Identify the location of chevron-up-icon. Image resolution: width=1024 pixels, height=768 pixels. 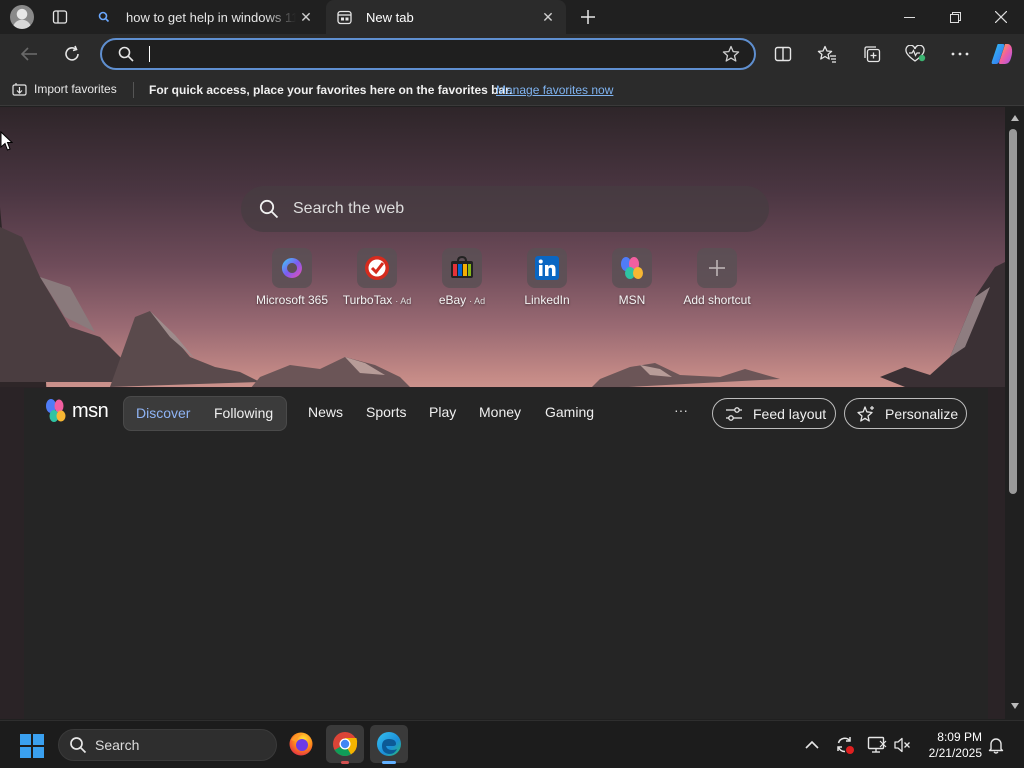
(812, 744).